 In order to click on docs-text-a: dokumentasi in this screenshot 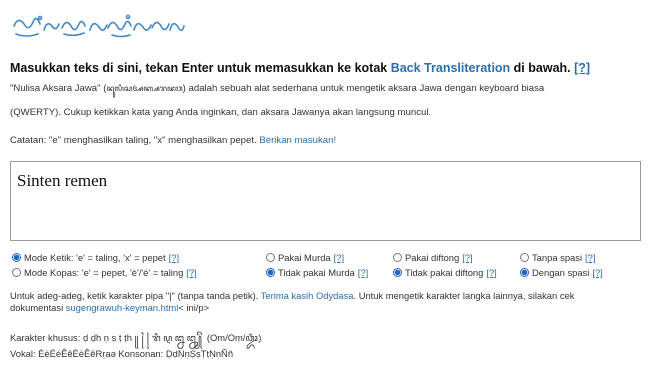, I will do `click(38, 307)`.